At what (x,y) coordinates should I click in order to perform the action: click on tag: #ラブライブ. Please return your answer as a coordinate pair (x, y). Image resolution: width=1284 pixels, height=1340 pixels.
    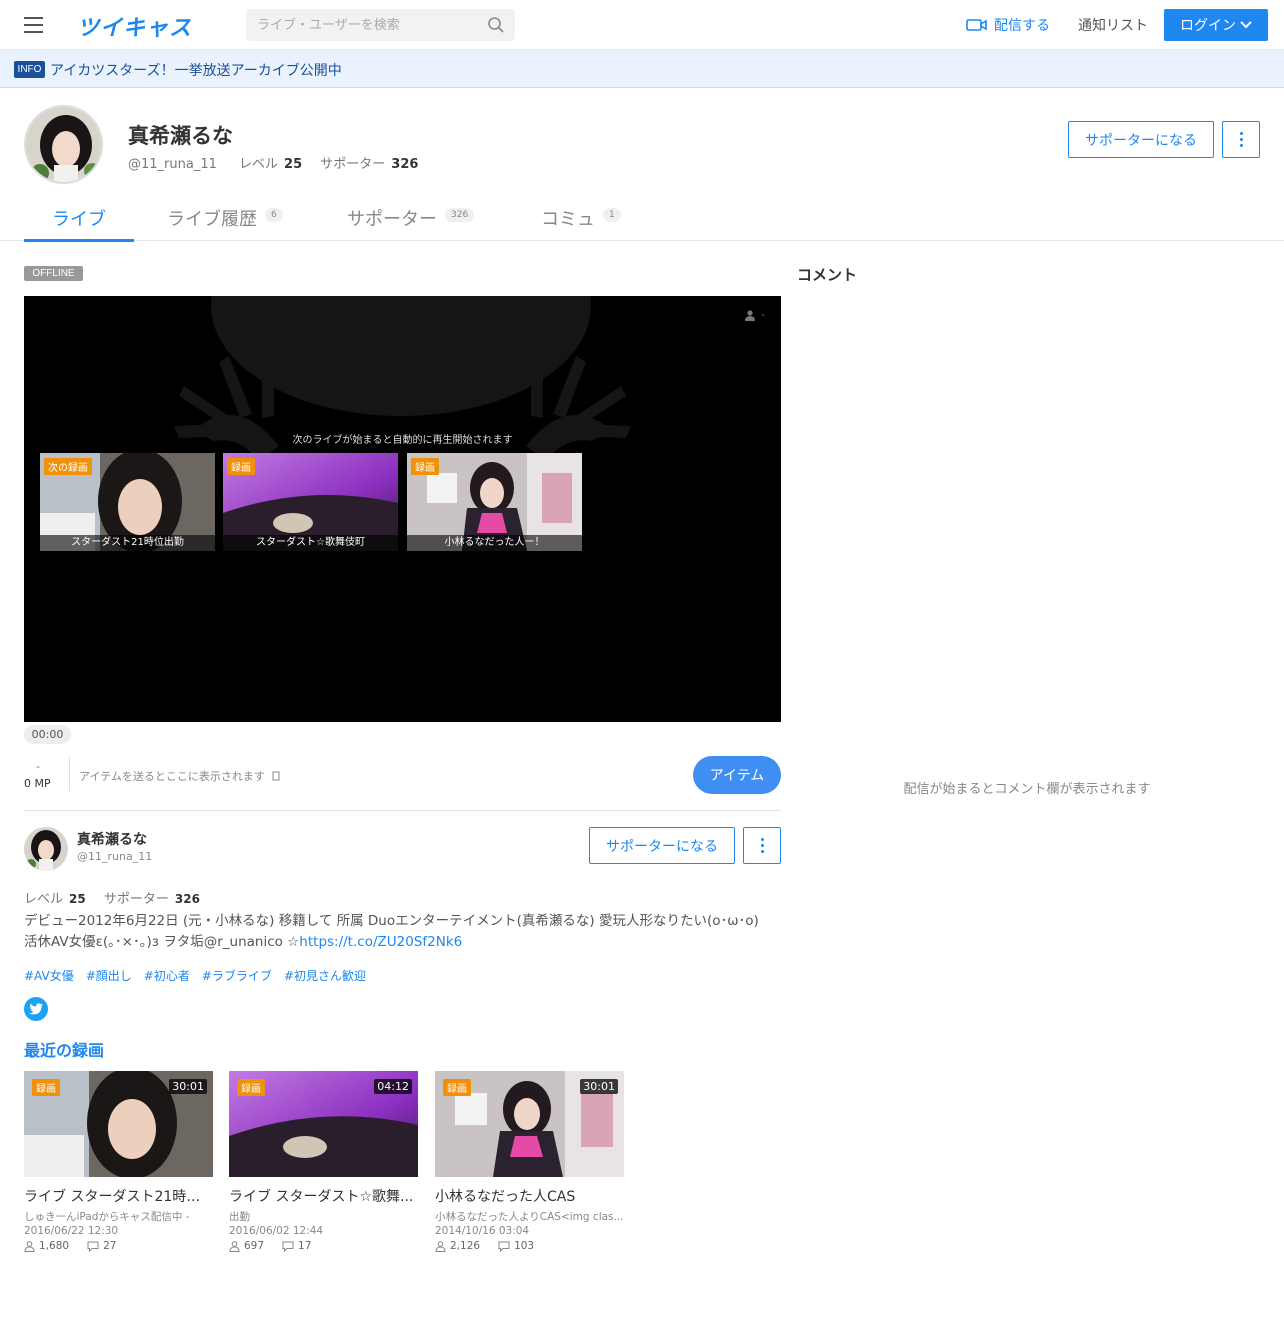
    Looking at the image, I should click on (237, 975).